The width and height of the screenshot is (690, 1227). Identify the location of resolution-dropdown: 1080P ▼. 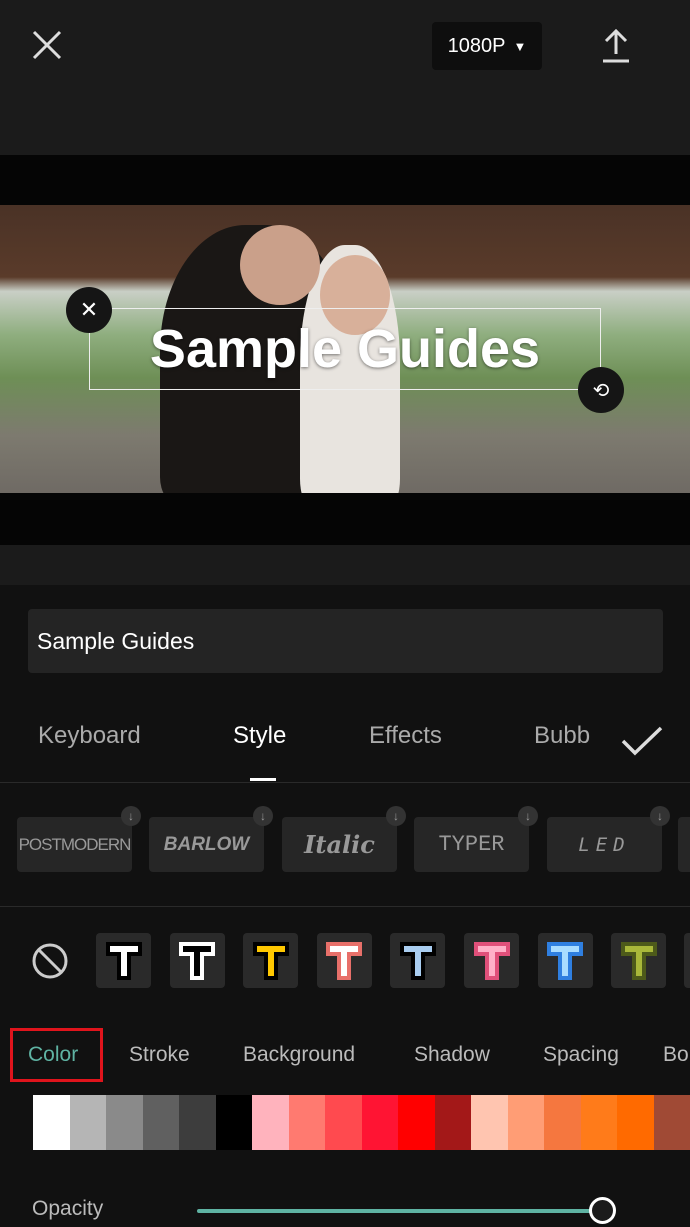
(487, 46).